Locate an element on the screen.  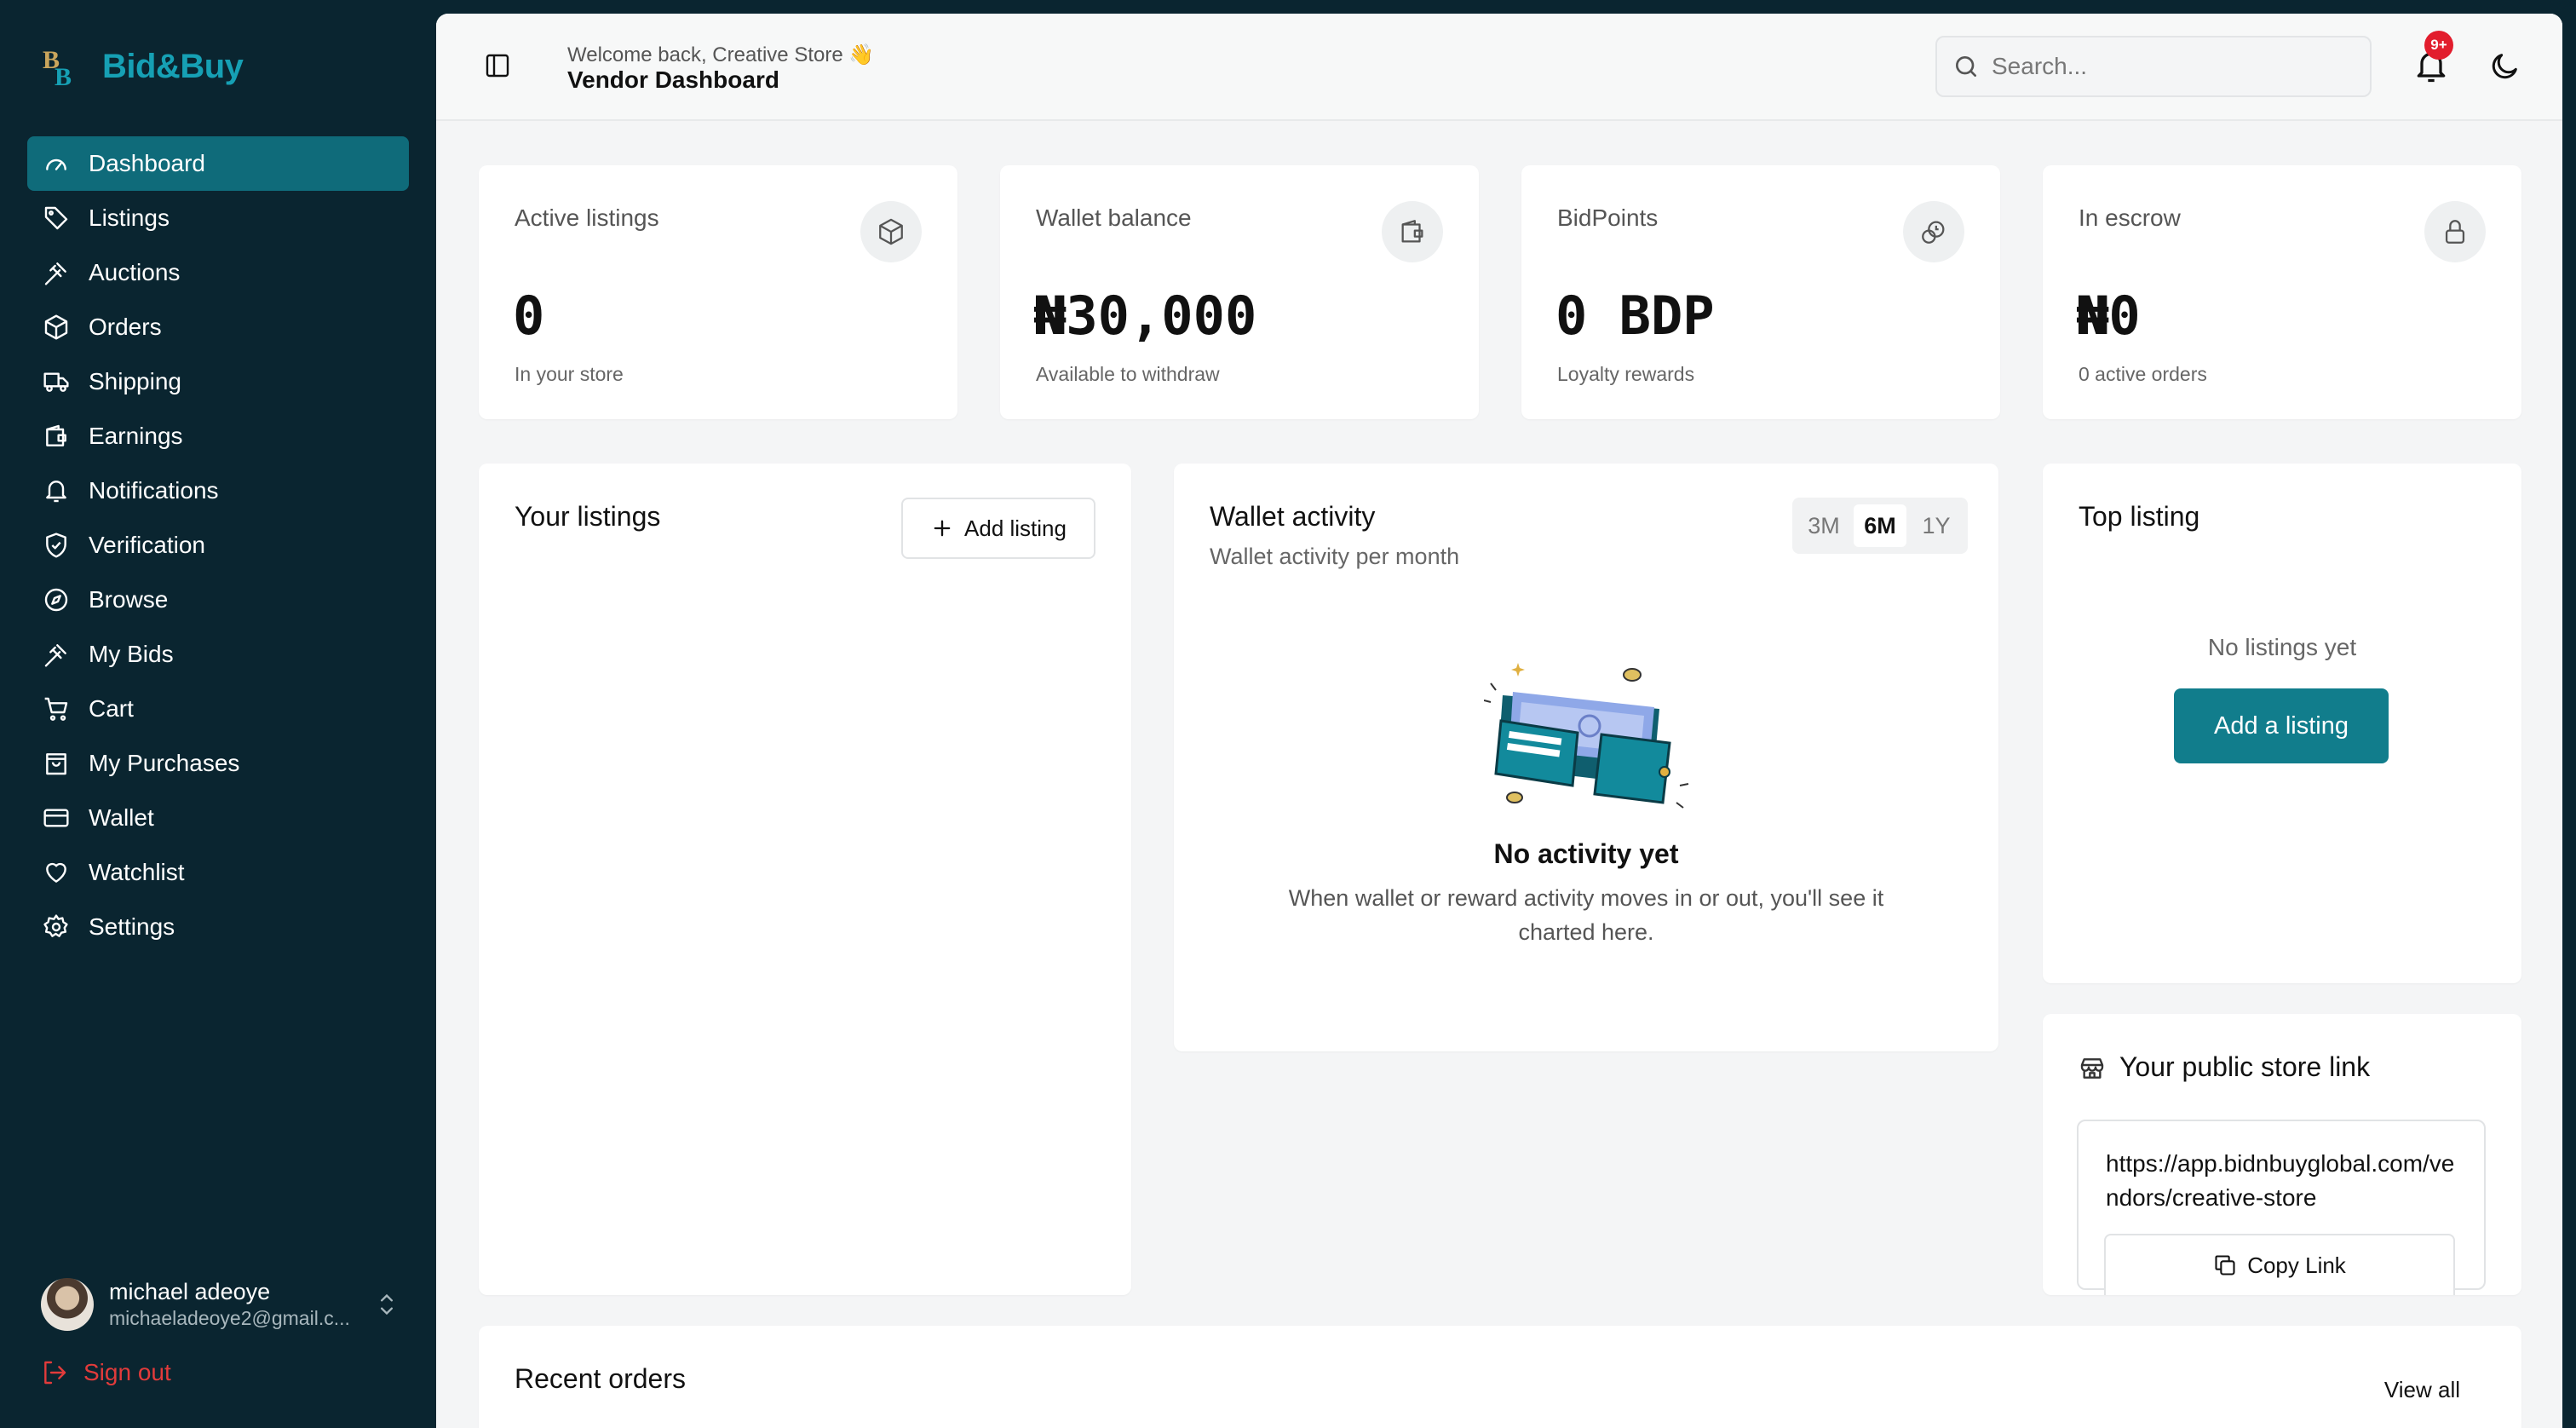
sidebar-item-my-purchases: My Purchases is located at coordinates (218, 764).